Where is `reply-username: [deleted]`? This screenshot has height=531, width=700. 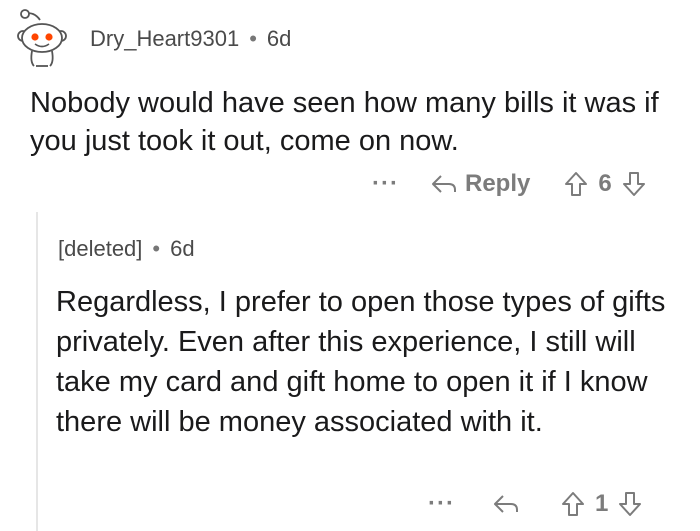
reply-username: [deleted] is located at coordinates (100, 248).